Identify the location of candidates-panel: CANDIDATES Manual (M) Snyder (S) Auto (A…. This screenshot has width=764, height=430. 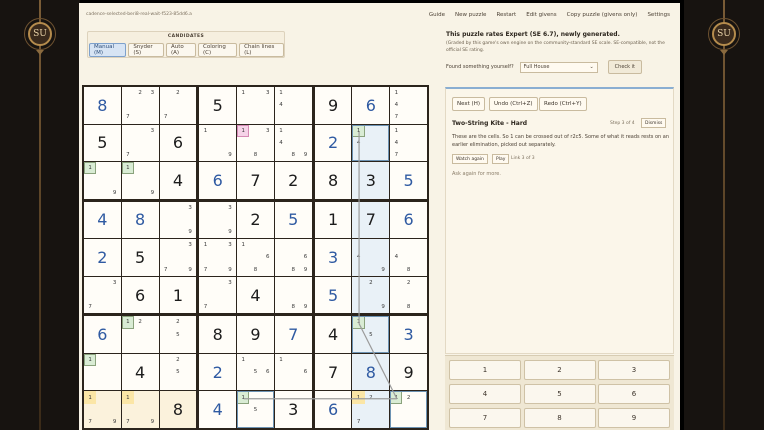
(186, 44).